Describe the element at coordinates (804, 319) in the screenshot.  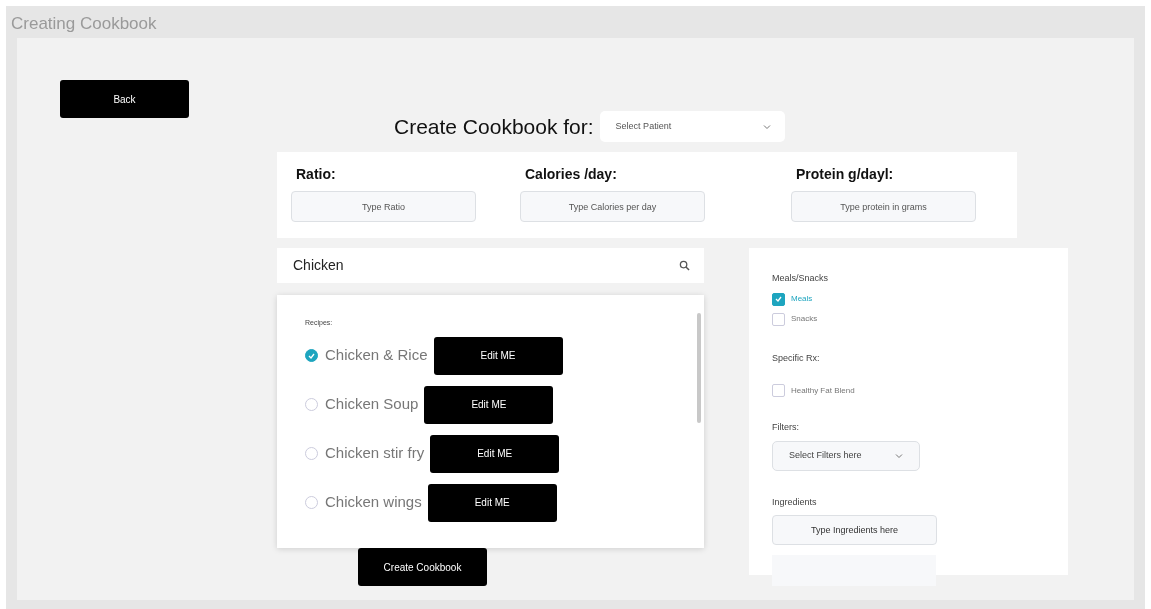
I see `checkbox-label: Snacks` at that location.